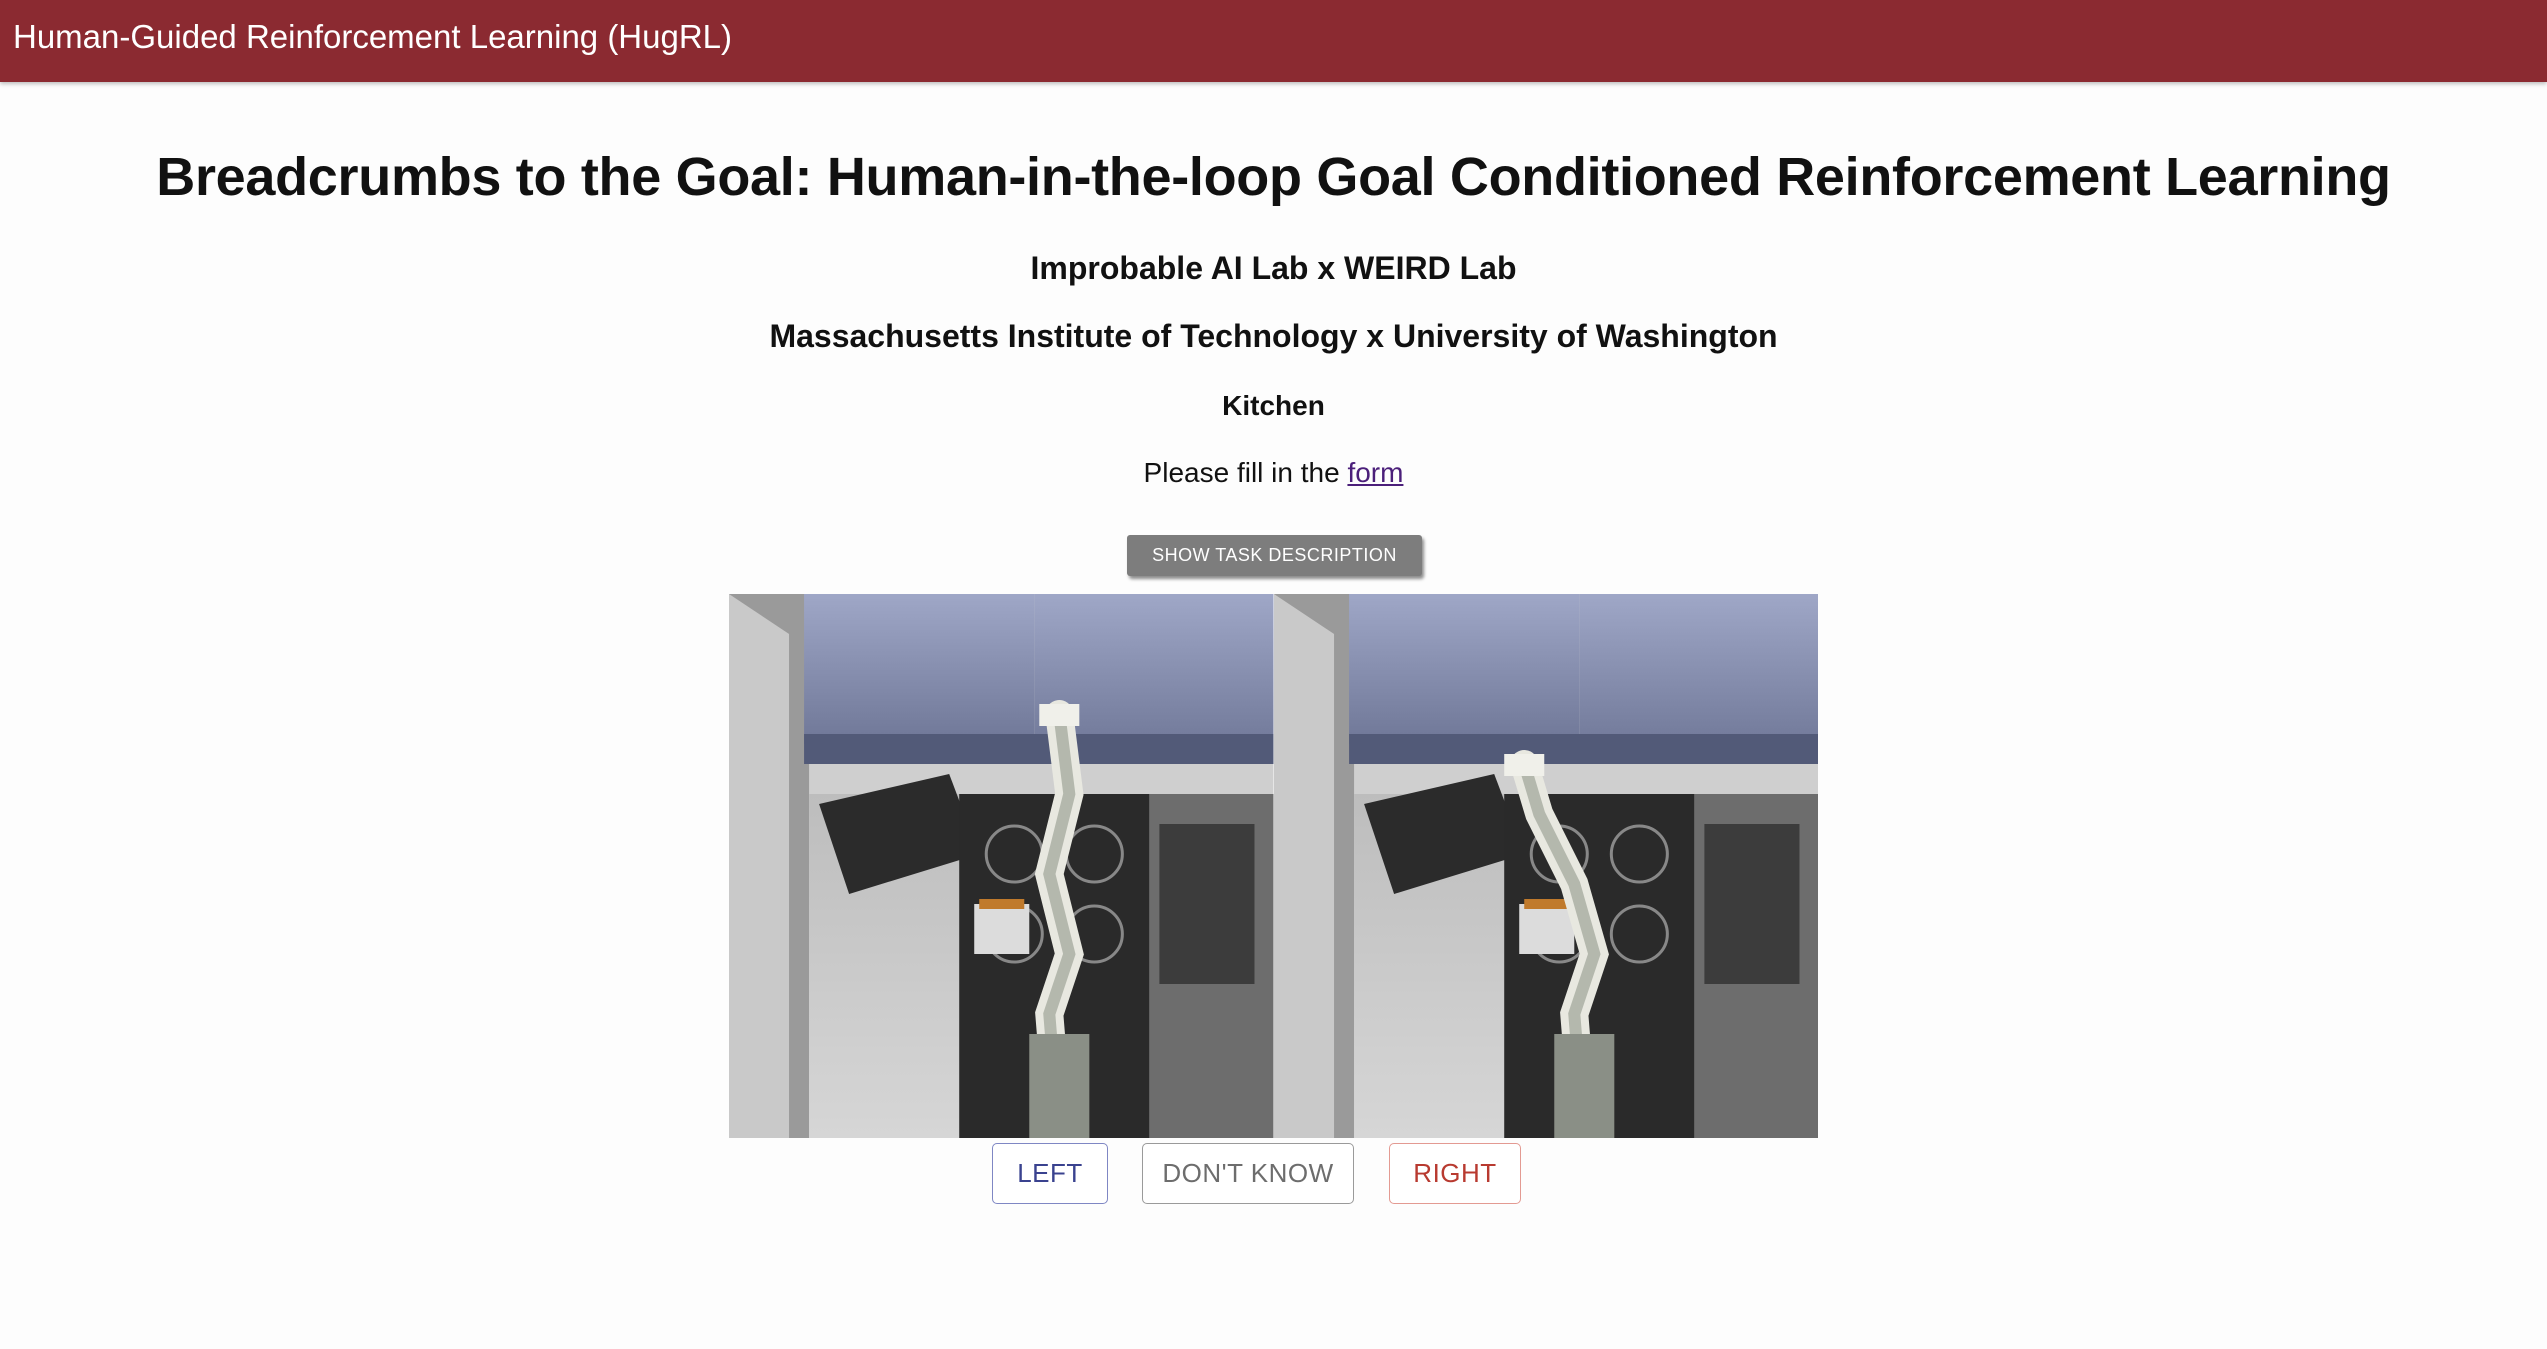 Image resolution: width=2547 pixels, height=1349 pixels. I want to click on left-frame, so click(1001, 866).